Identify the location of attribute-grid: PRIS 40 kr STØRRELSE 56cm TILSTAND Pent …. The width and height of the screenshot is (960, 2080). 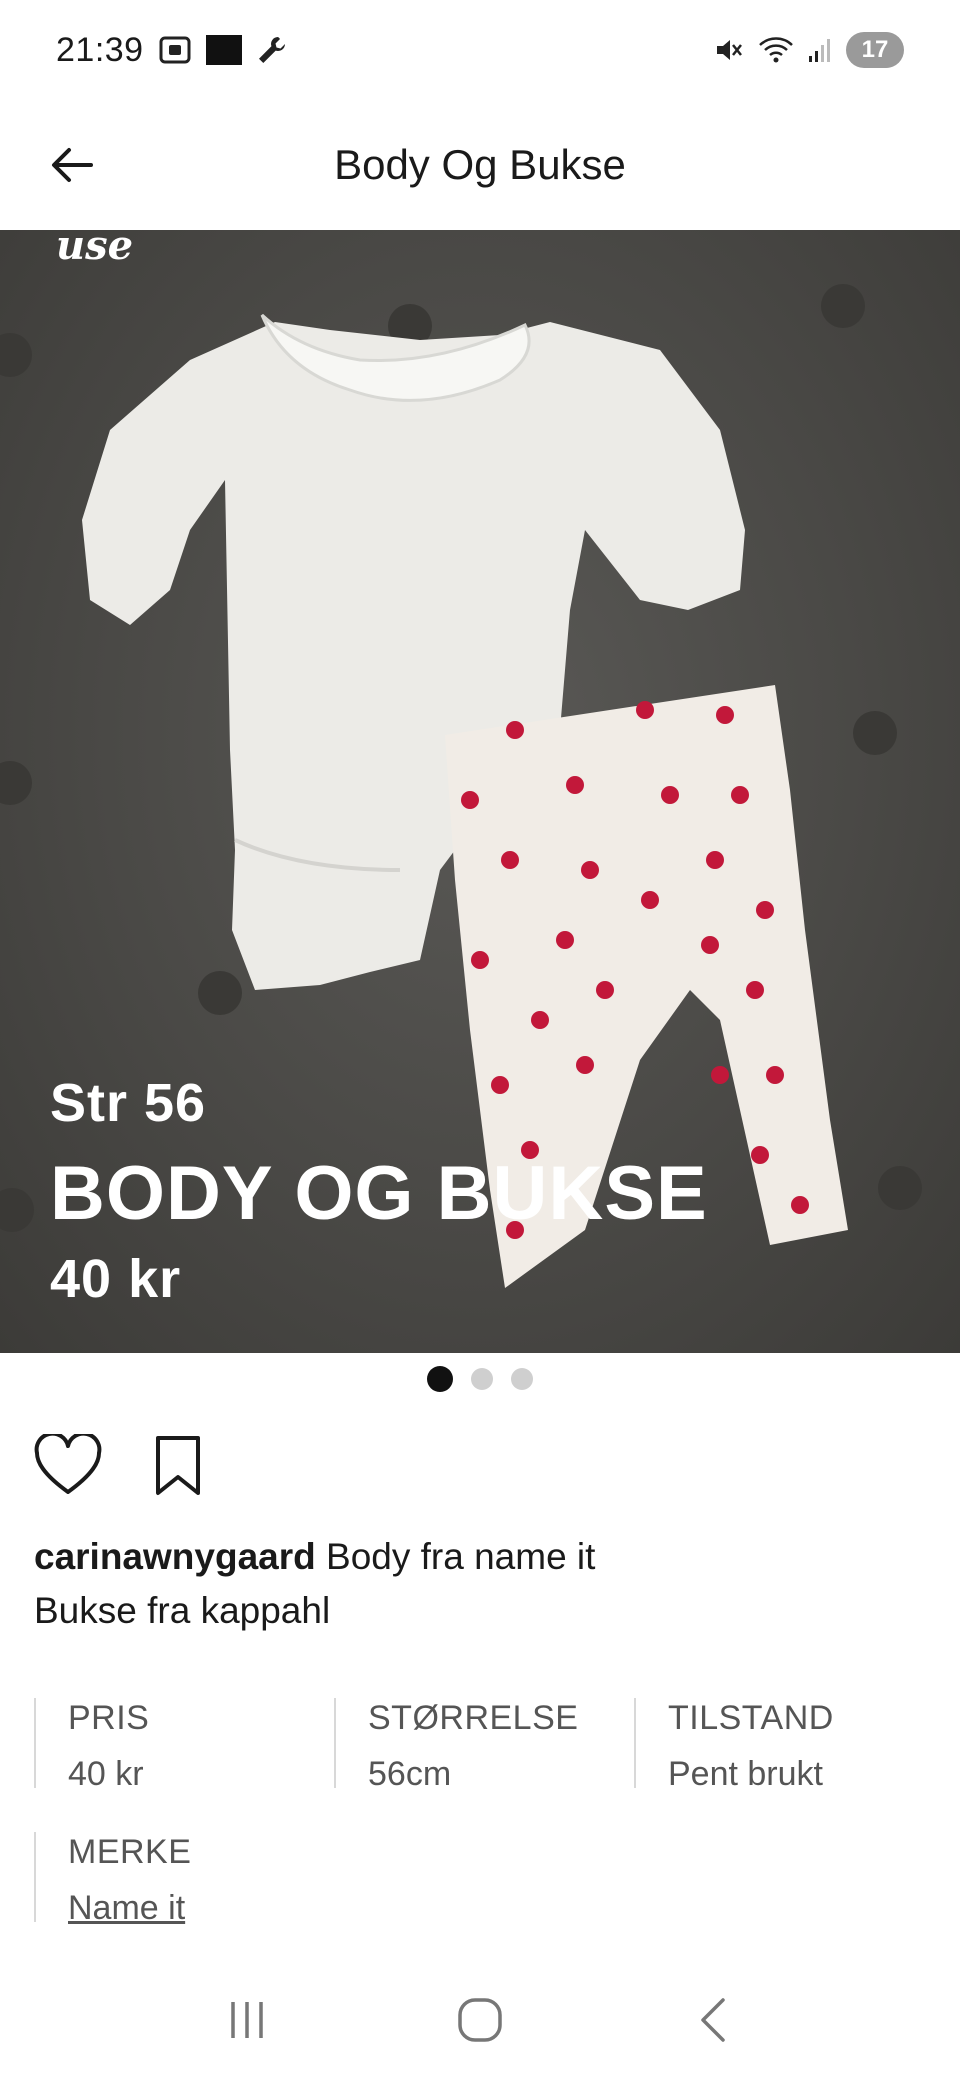
(484, 1812).